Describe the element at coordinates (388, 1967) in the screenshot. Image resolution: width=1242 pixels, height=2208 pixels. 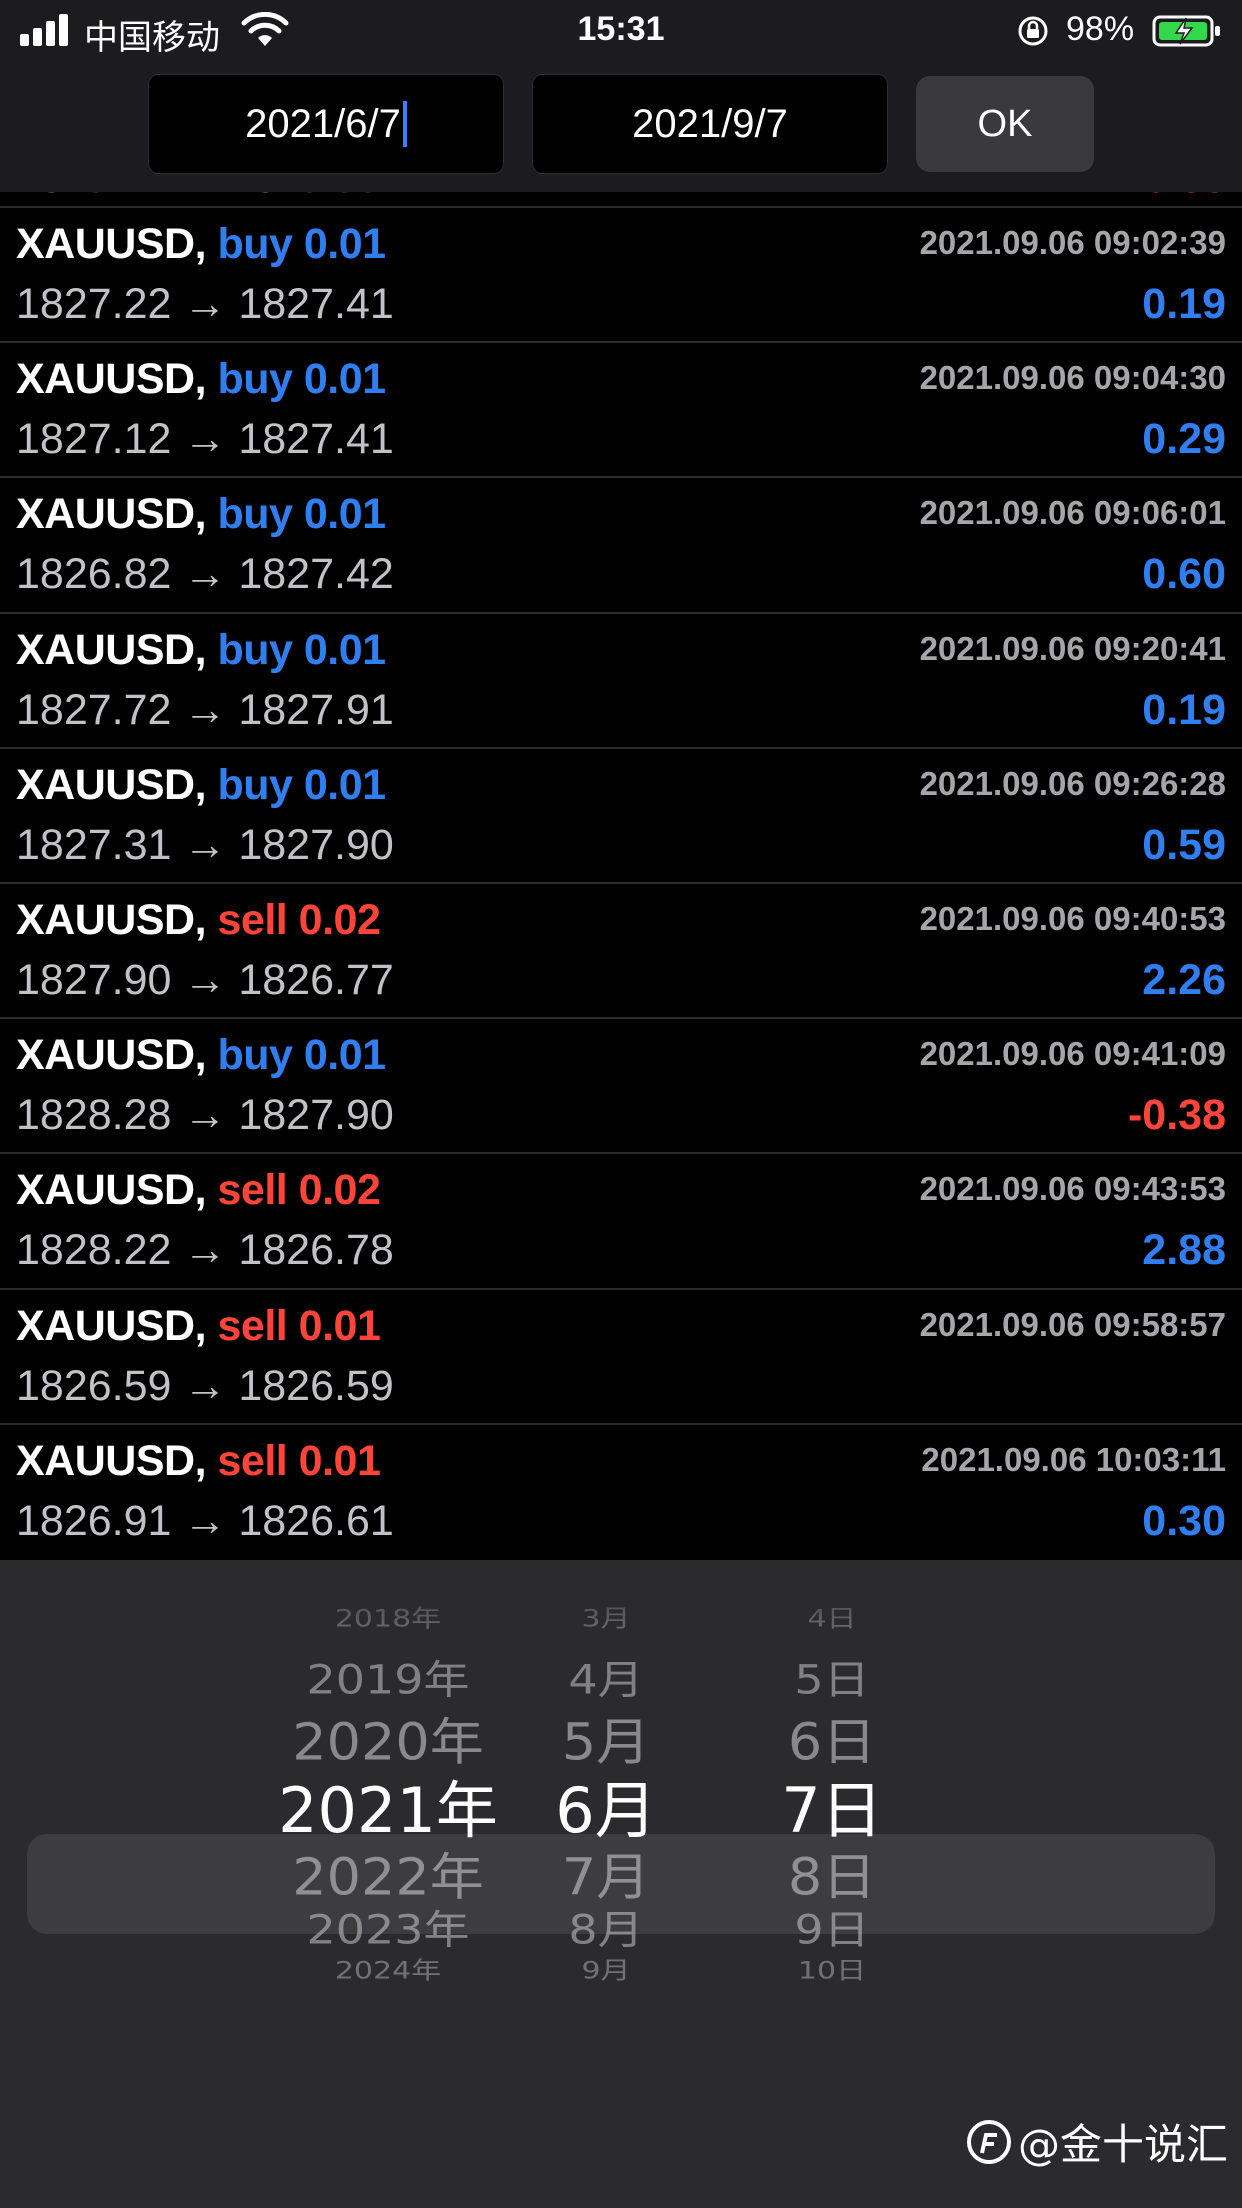
I see `picker-year-item: 2024年` at that location.